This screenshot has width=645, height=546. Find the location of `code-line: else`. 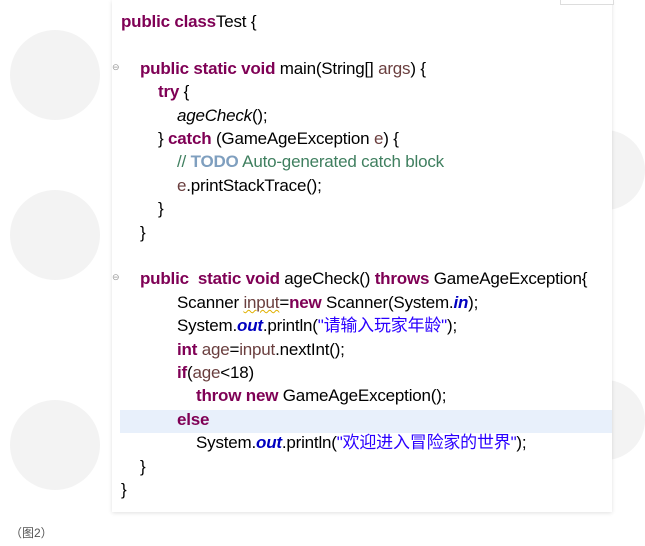

code-line: else is located at coordinates (193, 419).